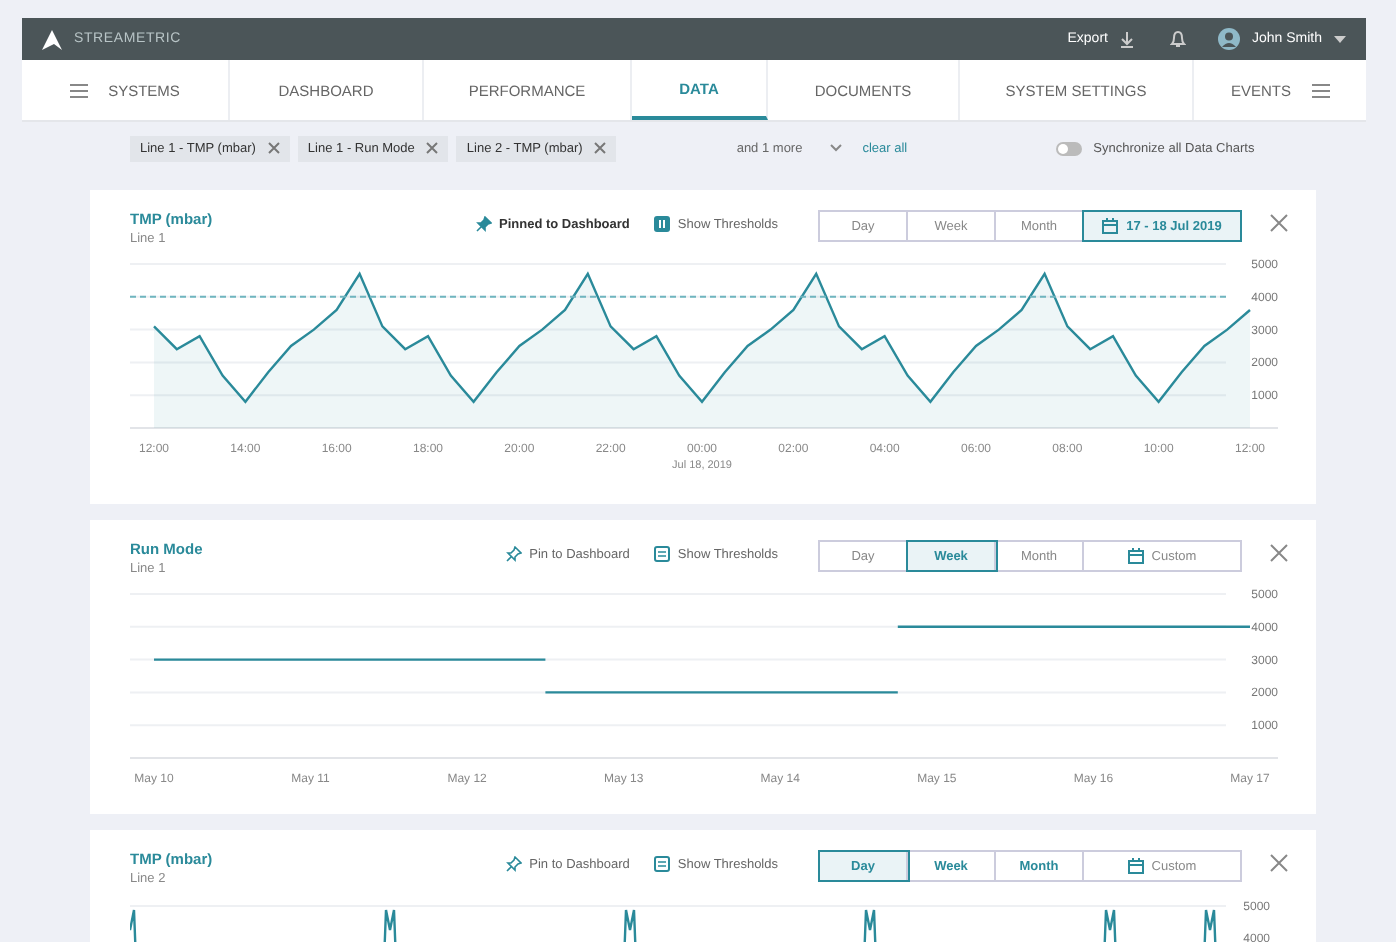  Describe the element at coordinates (1228, 39) in the screenshot. I see `avatar-icon` at that location.